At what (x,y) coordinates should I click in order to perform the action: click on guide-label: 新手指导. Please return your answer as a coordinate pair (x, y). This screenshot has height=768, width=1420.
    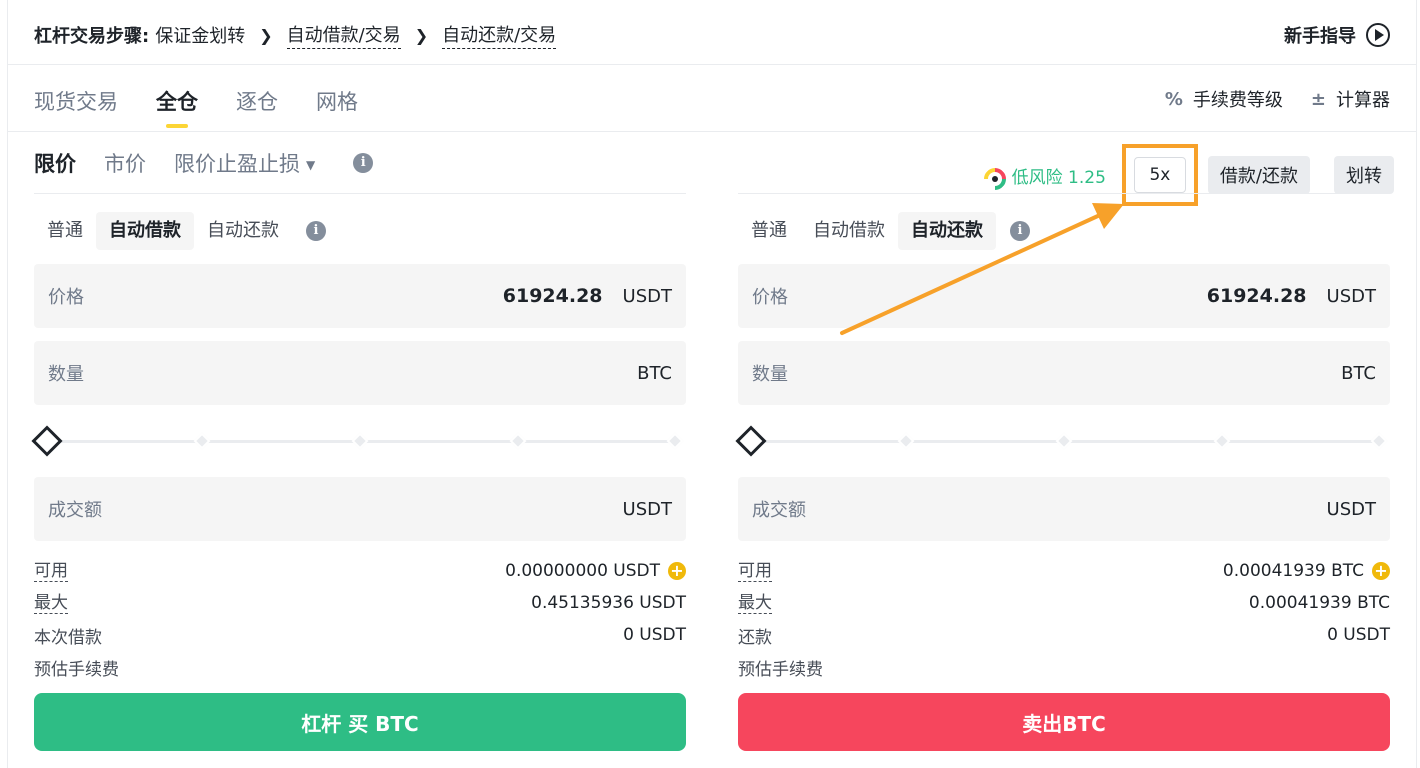
    Looking at the image, I should click on (1320, 36).